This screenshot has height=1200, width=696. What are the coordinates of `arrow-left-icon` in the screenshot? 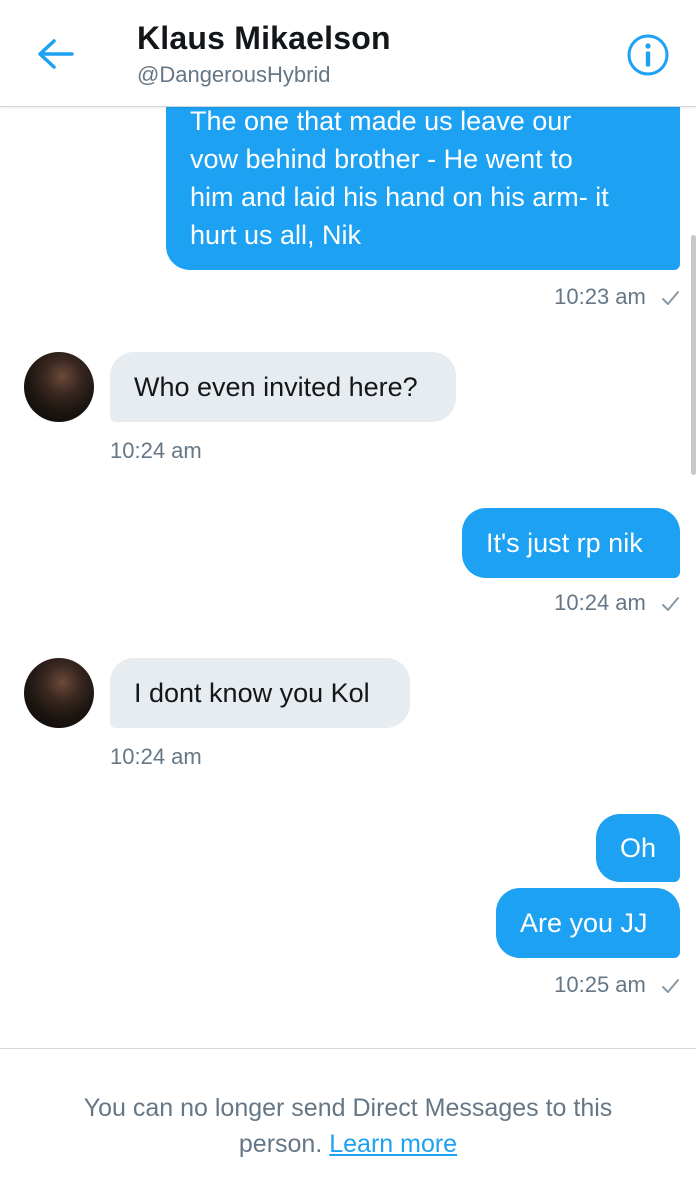 It's located at (56, 54).